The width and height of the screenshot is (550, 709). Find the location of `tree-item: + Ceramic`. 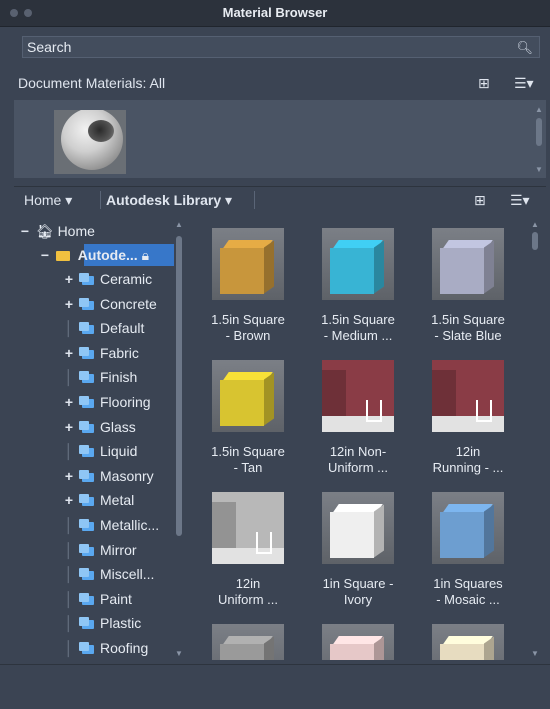

tree-item: + Ceramic is located at coordinates (107, 279).